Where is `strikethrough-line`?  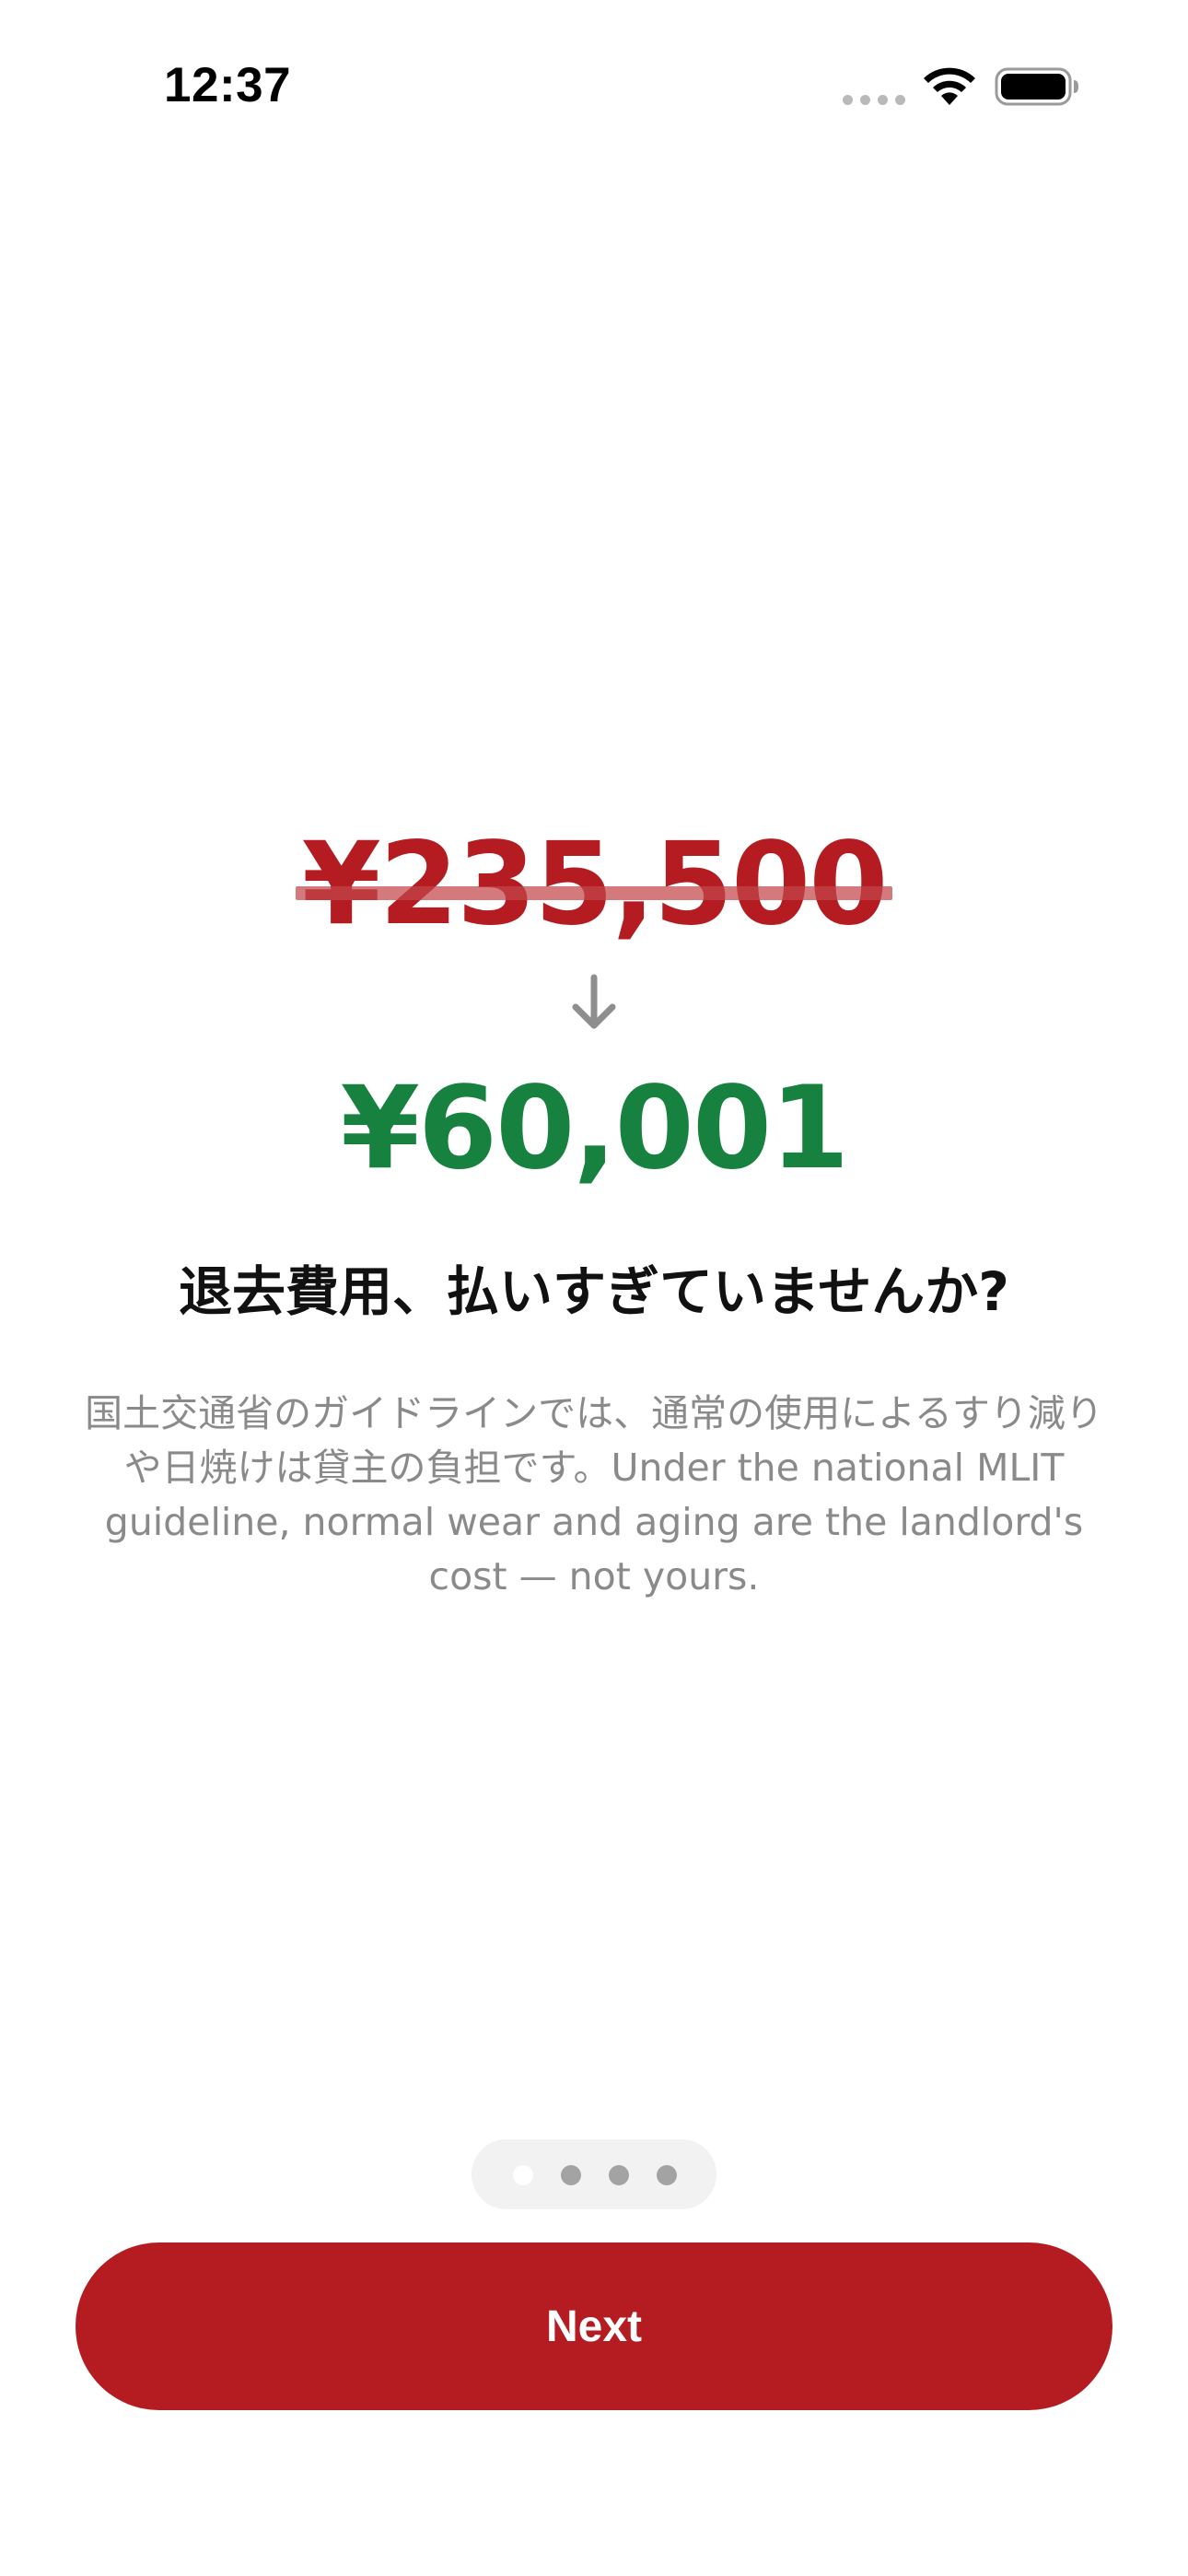
strikethrough-line is located at coordinates (594, 893).